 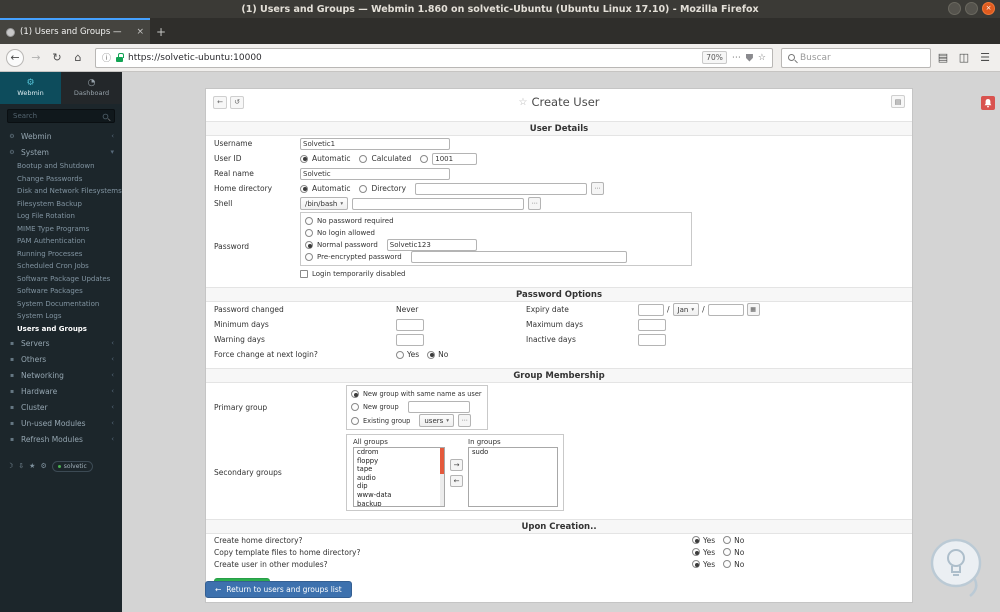 What do you see at coordinates (971, 8) in the screenshot?
I see `window-maximize-button` at bounding box center [971, 8].